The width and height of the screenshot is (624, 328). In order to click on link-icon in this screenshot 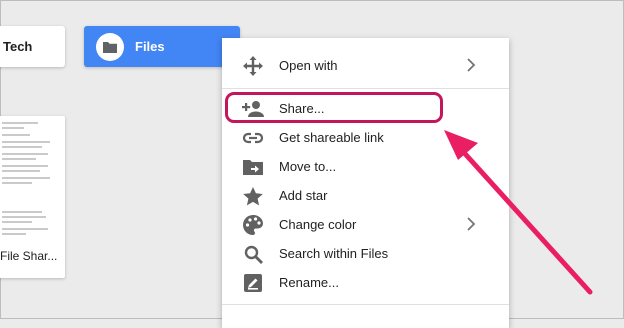, I will do `click(253, 138)`.